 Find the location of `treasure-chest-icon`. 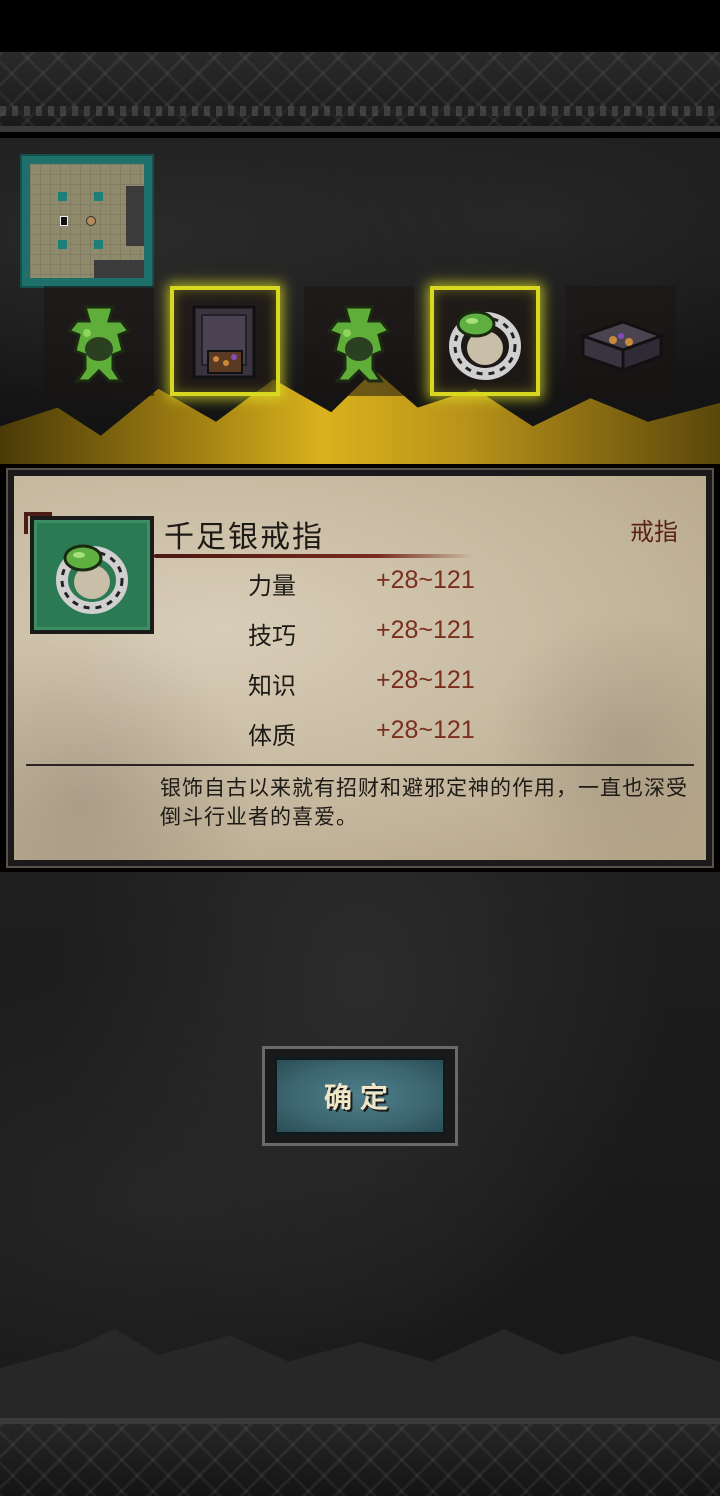

treasure-chest-icon is located at coordinates (622, 346).